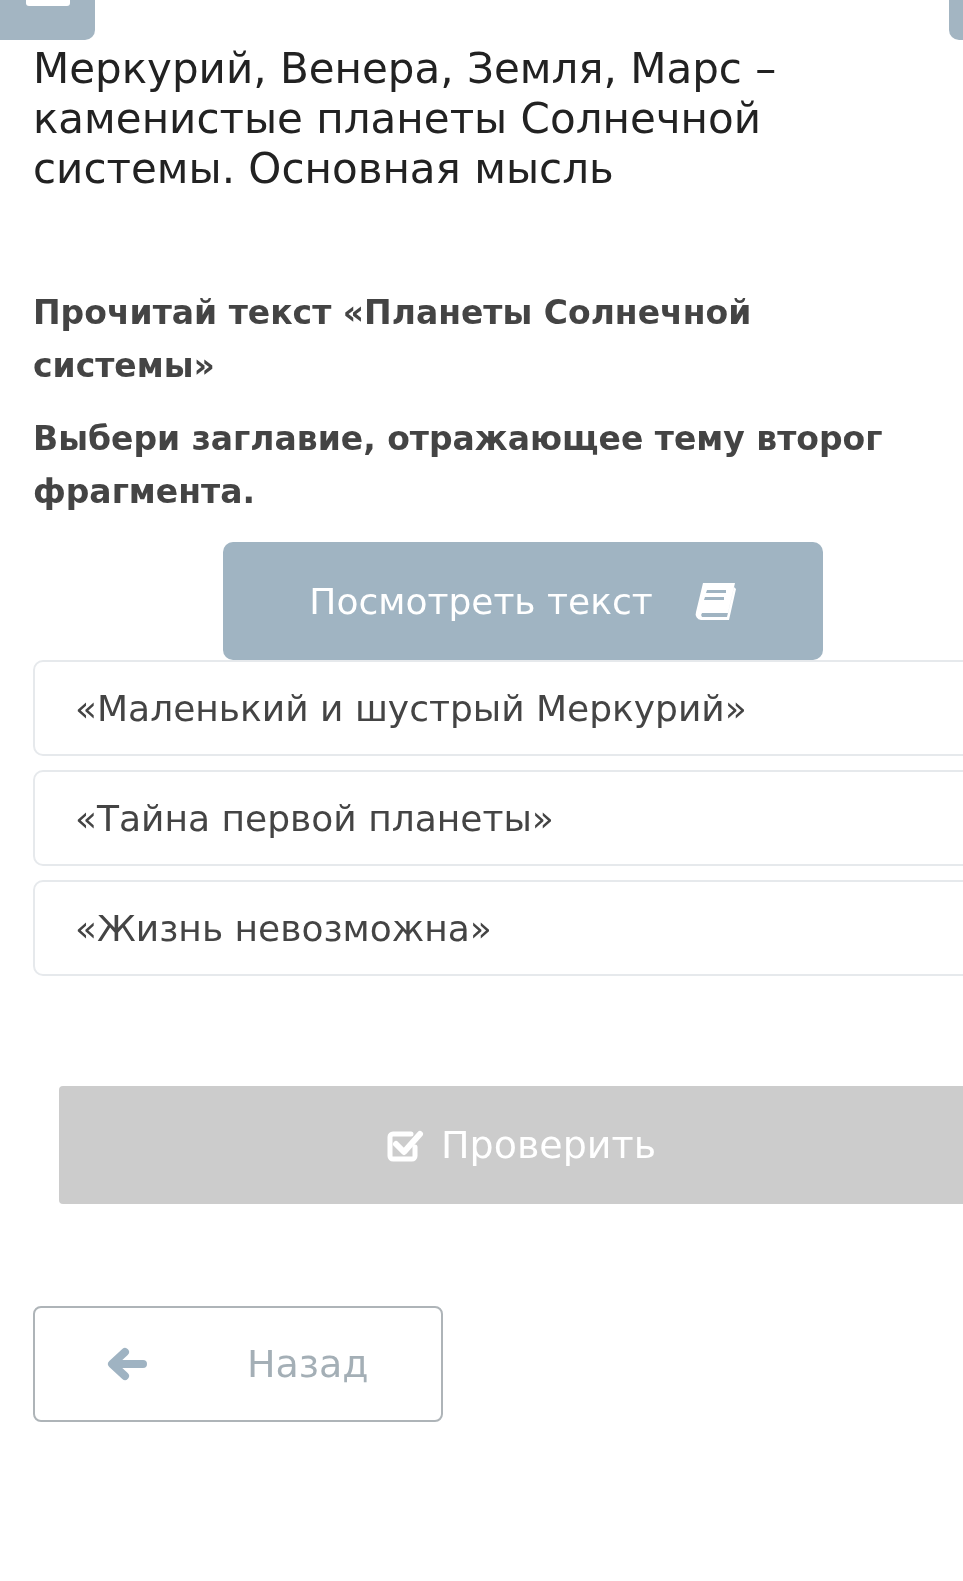  Describe the element at coordinates (405, 119) in the screenshot. I see `question-title: Меркурий, Венера, Земля, Марс – каменистые планеты Солнечной системы. Основная мысль` at that location.